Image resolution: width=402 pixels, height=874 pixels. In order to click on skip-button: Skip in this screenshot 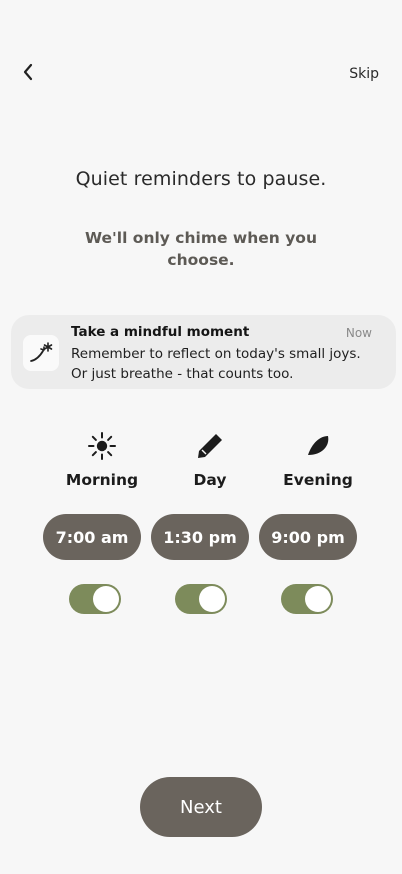, I will do `click(364, 74)`.